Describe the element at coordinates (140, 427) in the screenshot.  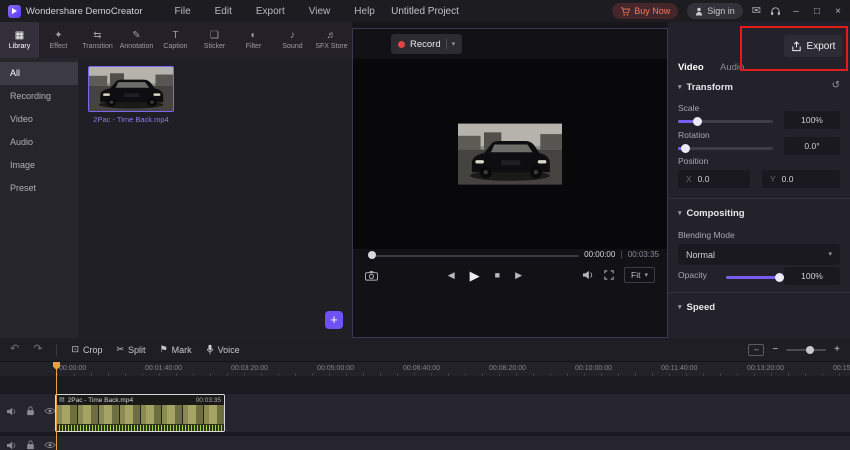
I see `clip-waveform` at that location.